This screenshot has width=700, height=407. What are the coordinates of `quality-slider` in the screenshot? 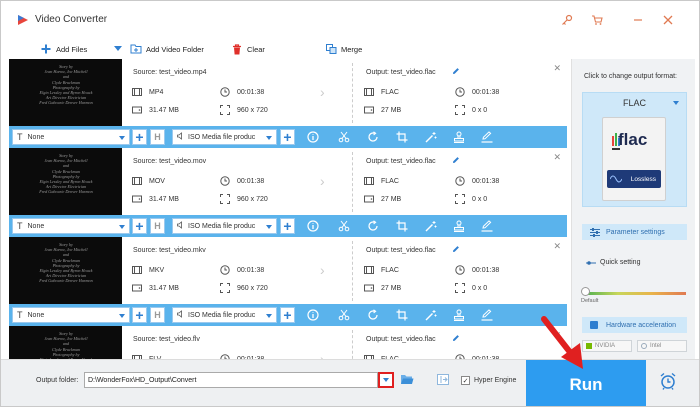 It's located at (635, 293).